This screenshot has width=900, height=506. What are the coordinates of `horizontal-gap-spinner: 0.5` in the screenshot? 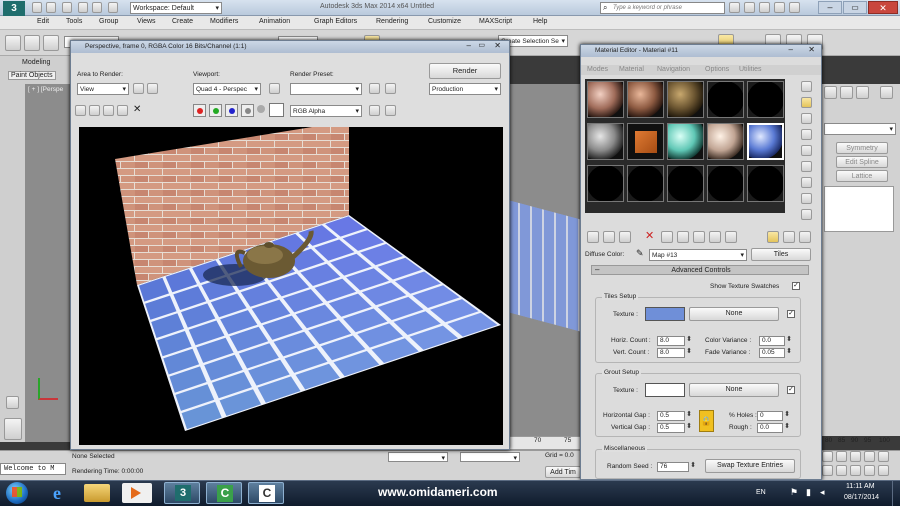 It's located at (674, 416).